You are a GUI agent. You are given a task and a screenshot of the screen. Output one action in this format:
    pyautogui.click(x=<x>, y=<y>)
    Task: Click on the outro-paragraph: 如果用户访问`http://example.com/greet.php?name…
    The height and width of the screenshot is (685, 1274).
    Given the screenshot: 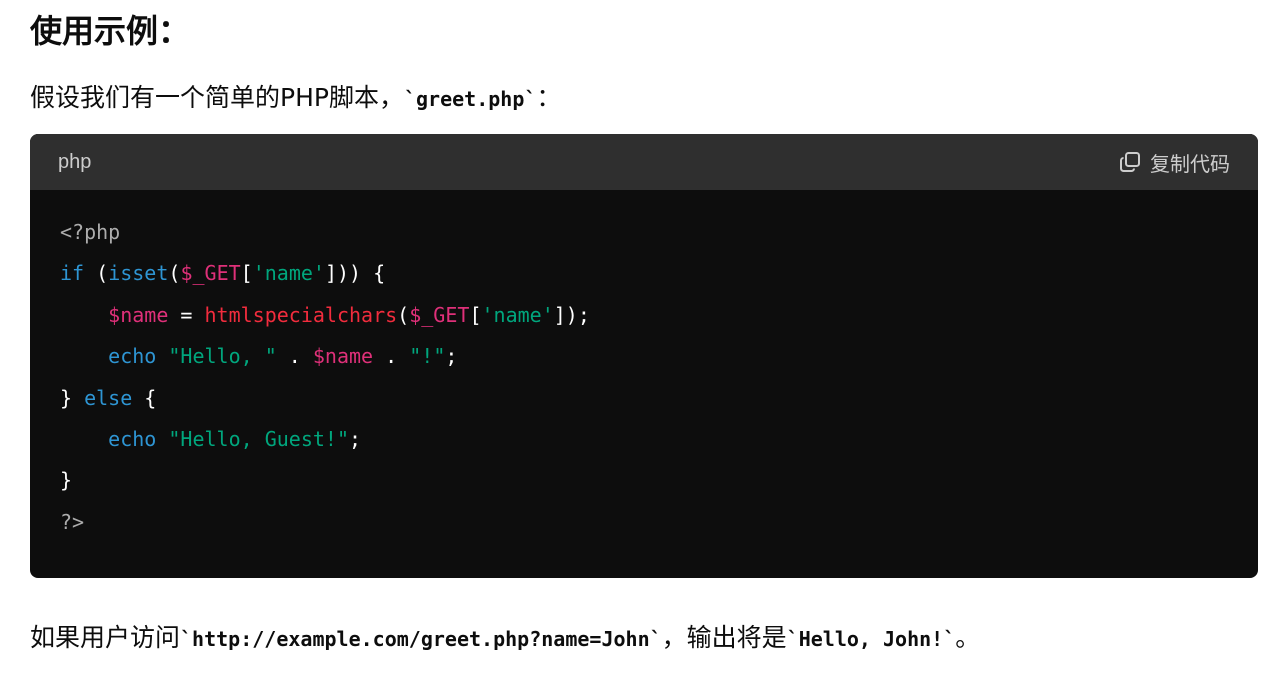 What is the action you would take?
    pyautogui.click(x=505, y=638)
    